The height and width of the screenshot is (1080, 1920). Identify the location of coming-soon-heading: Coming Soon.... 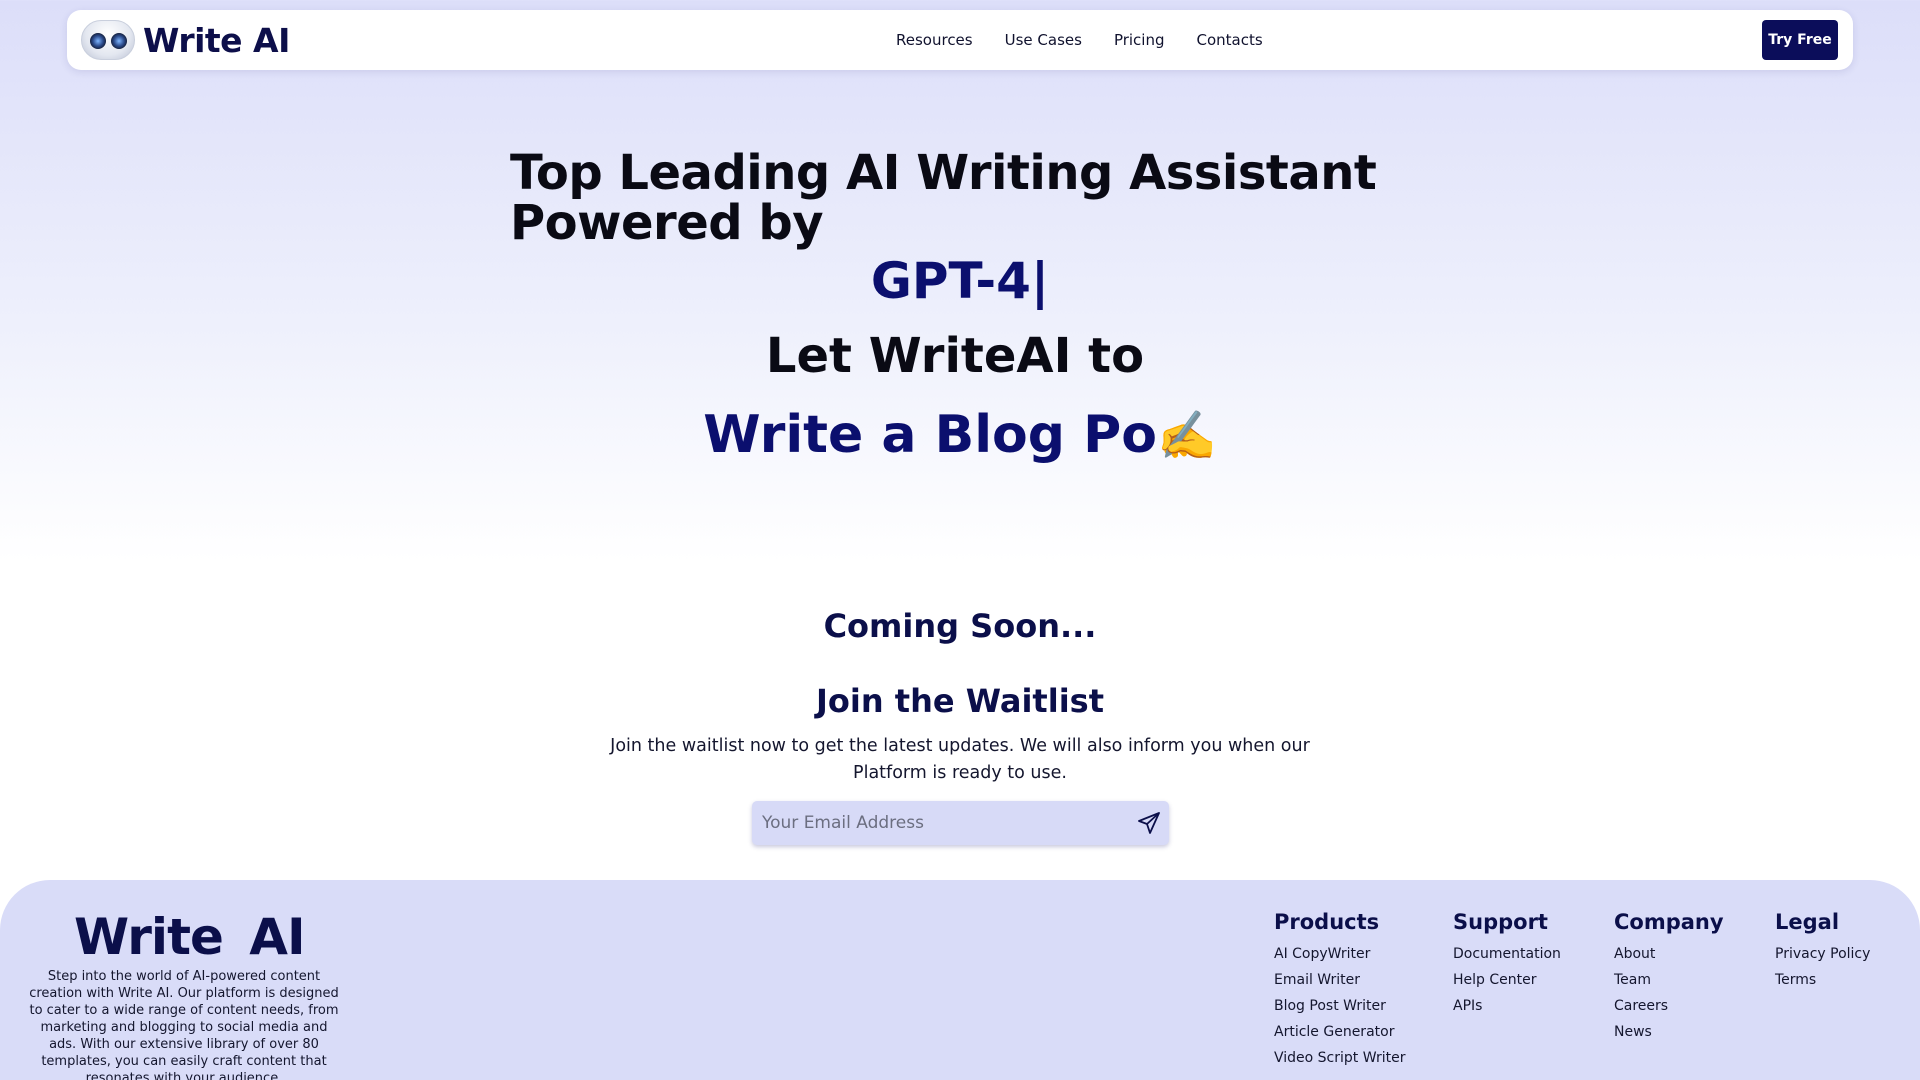
(960, 626).